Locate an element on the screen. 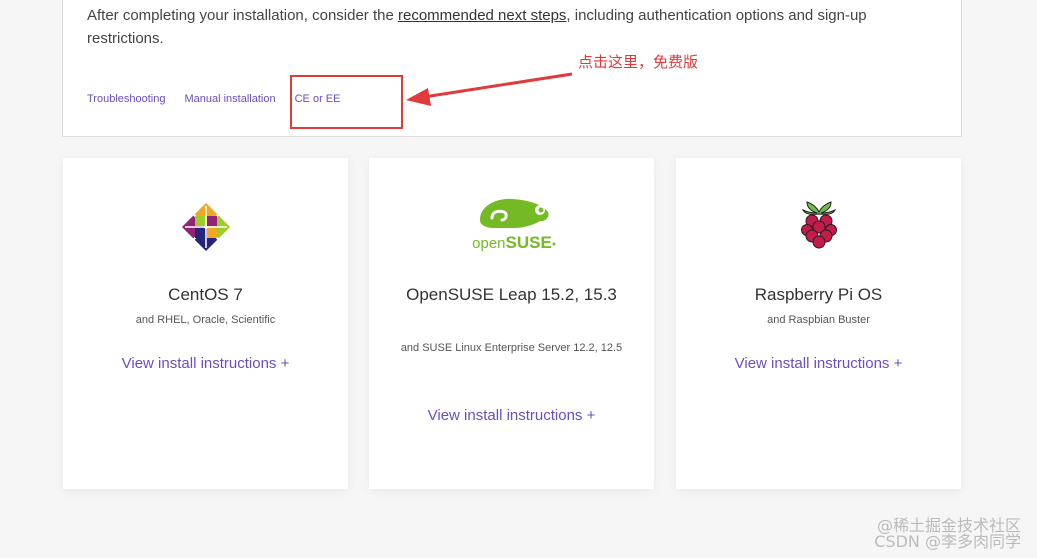 The height and width of the screenshot is (558, 1037). card-title: OpenSUSE Leap 15.2, 15.3 is located at coordinates (511, 294).